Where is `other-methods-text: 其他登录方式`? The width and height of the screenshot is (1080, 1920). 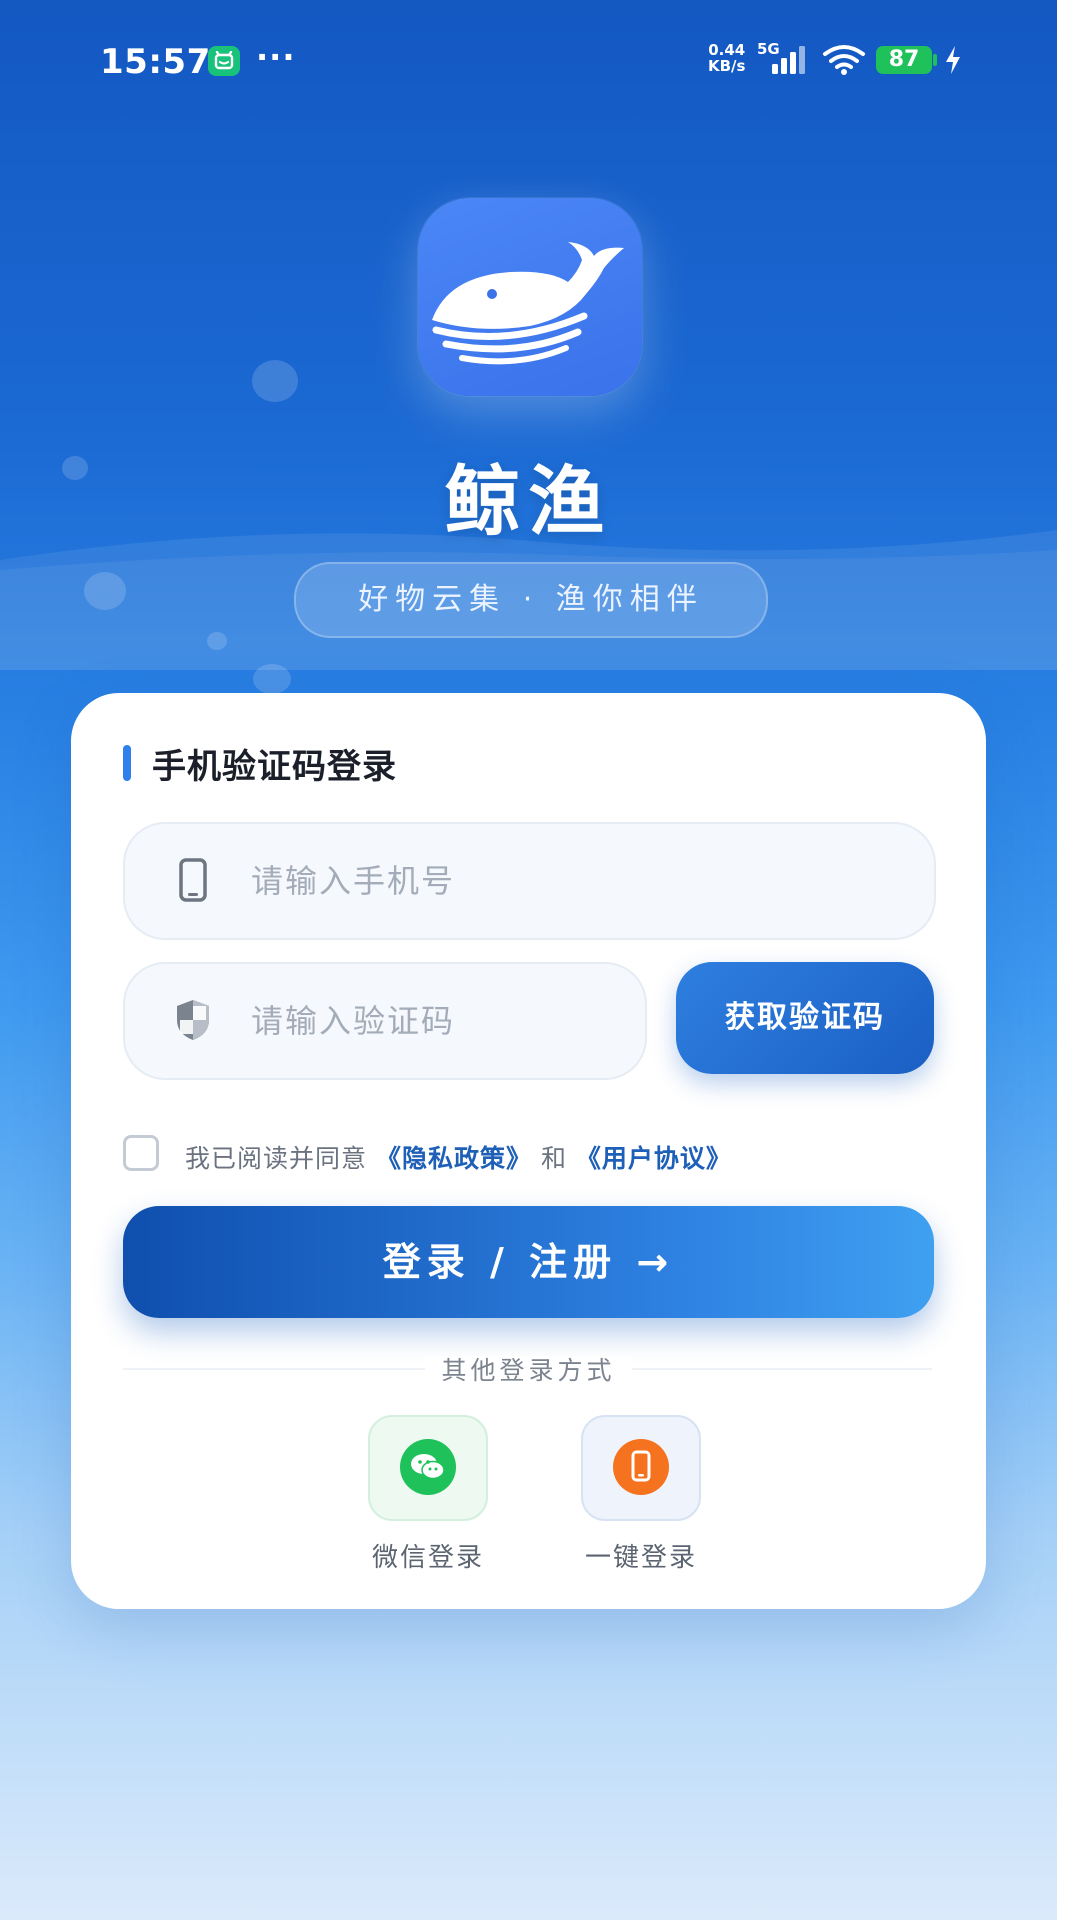
other-methods-text: 其他登录方式 is located at coordinates (528, 1370).